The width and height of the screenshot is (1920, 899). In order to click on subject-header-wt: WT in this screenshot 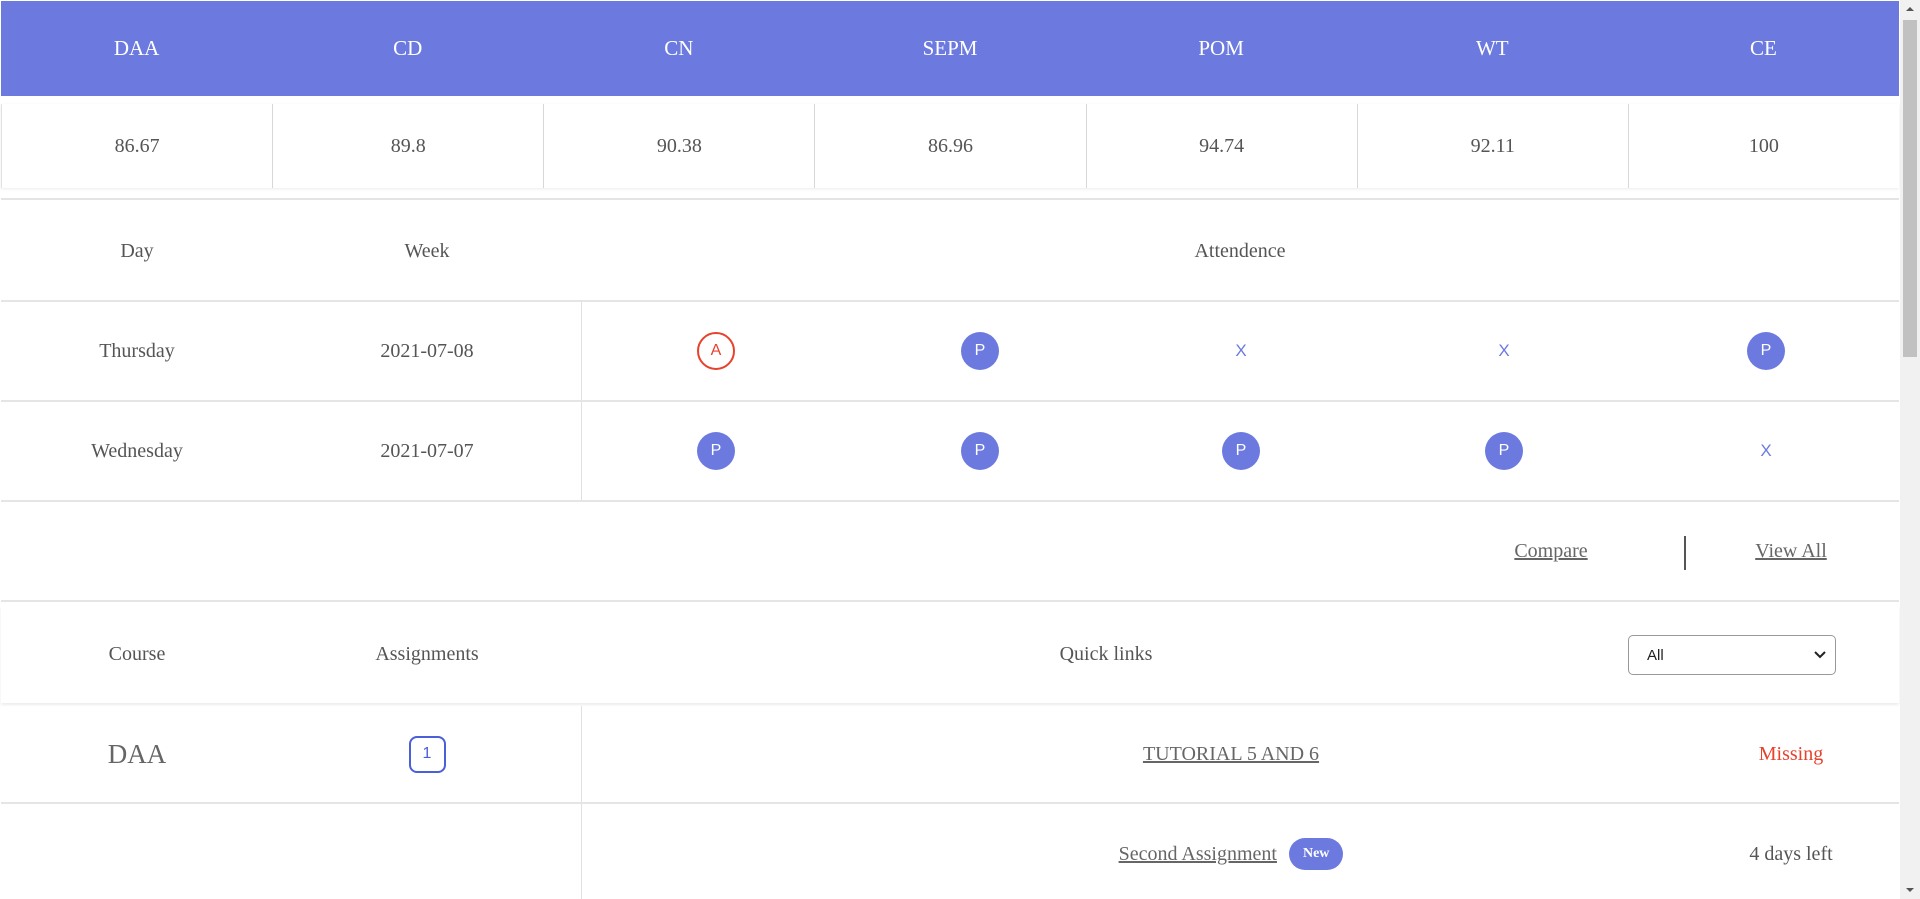, I will do `click(1492, 48)`.